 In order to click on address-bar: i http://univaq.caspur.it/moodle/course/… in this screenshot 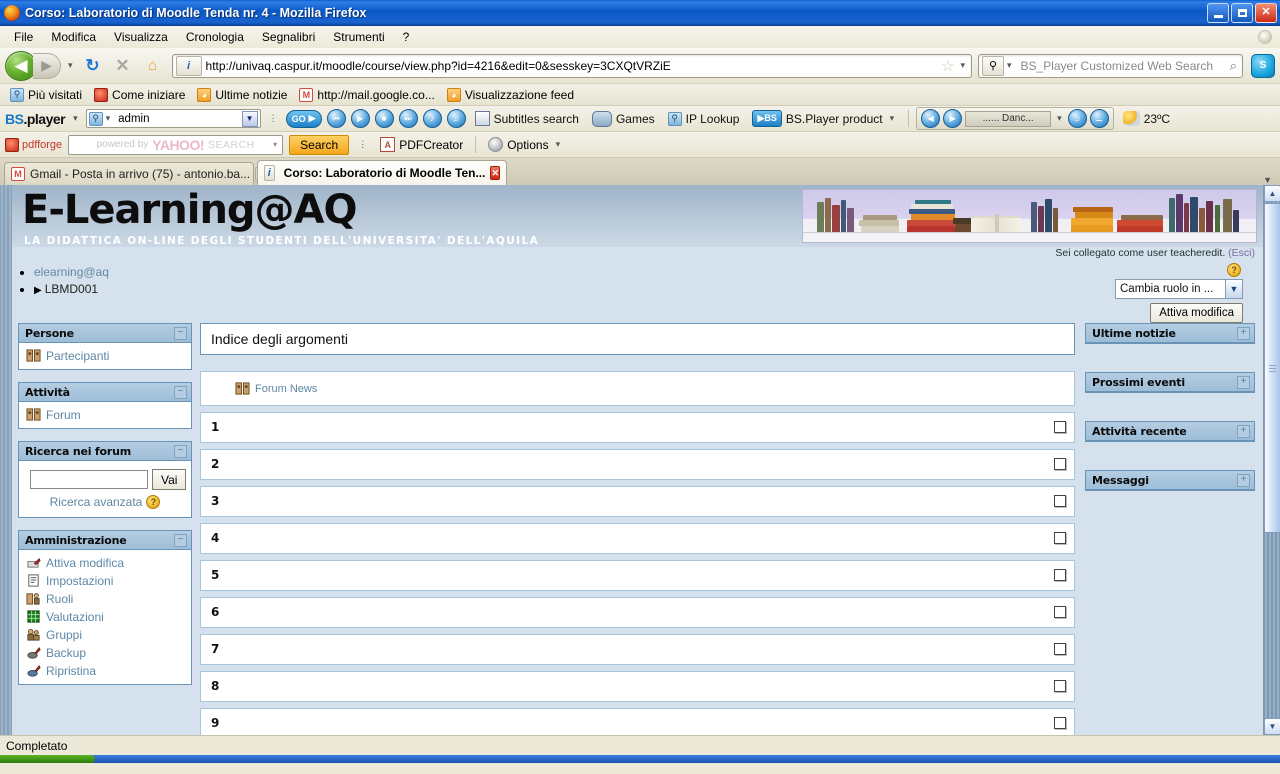, I will do `click(571, 65)`.